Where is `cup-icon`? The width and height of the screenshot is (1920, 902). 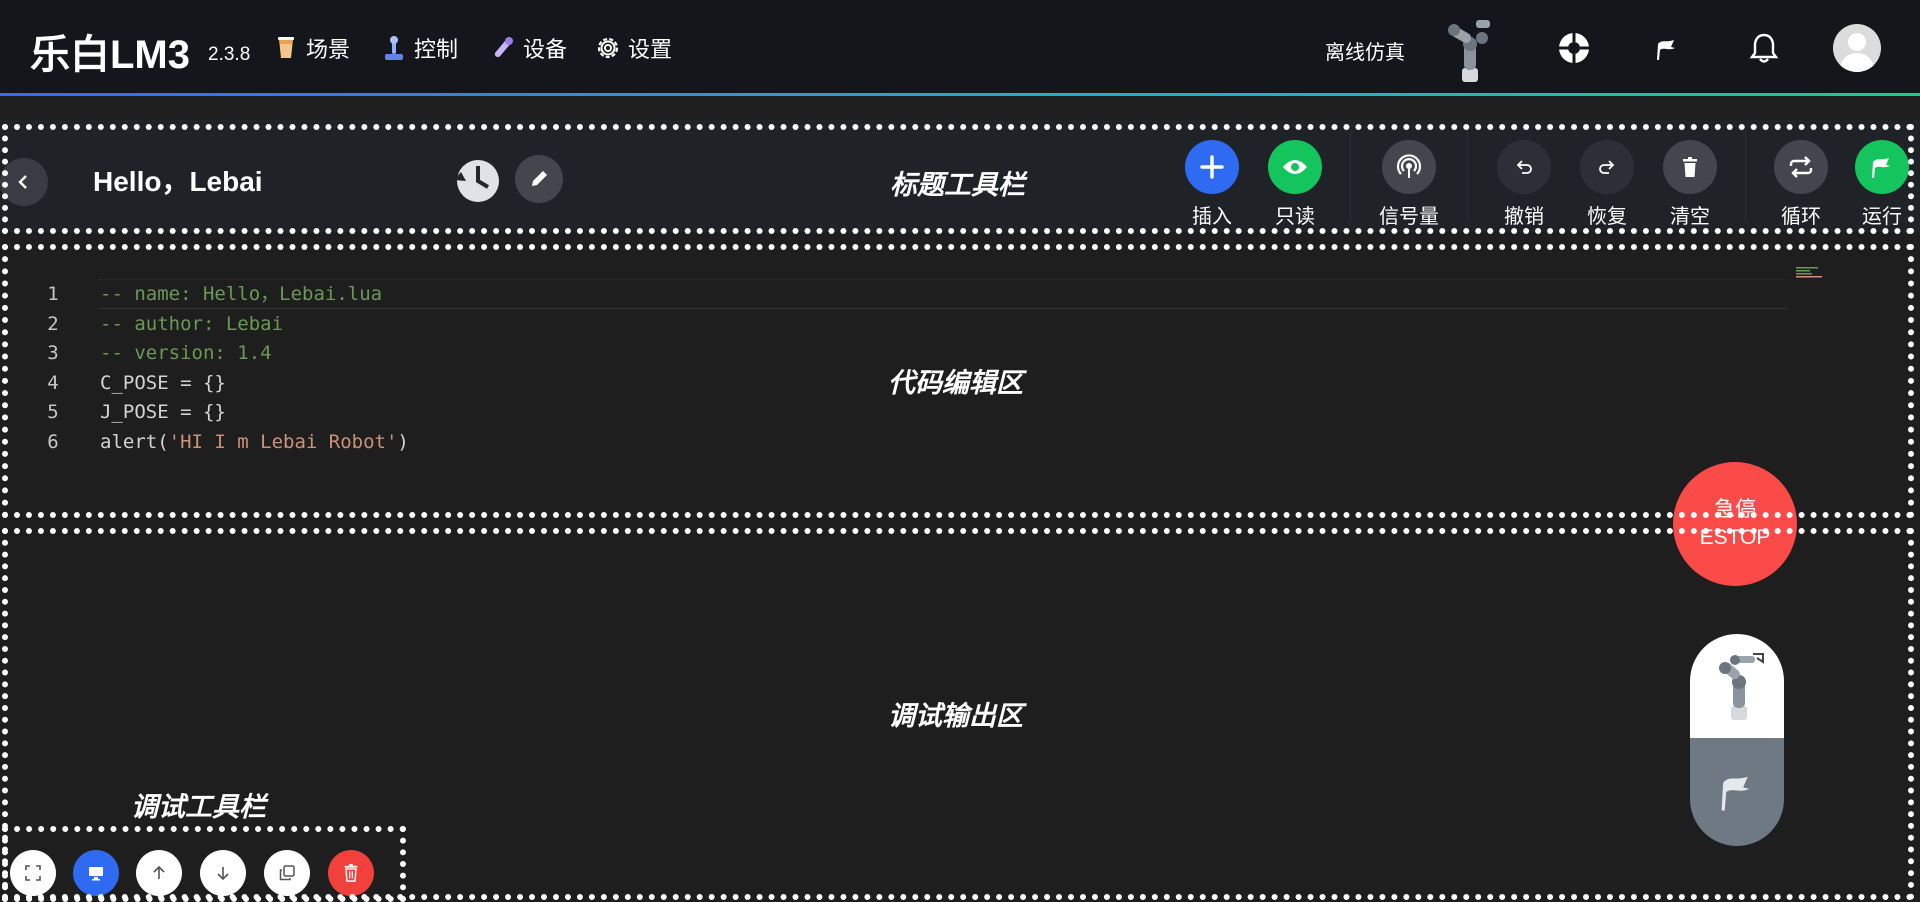 cup-icon is located at coordinates (286, 47).